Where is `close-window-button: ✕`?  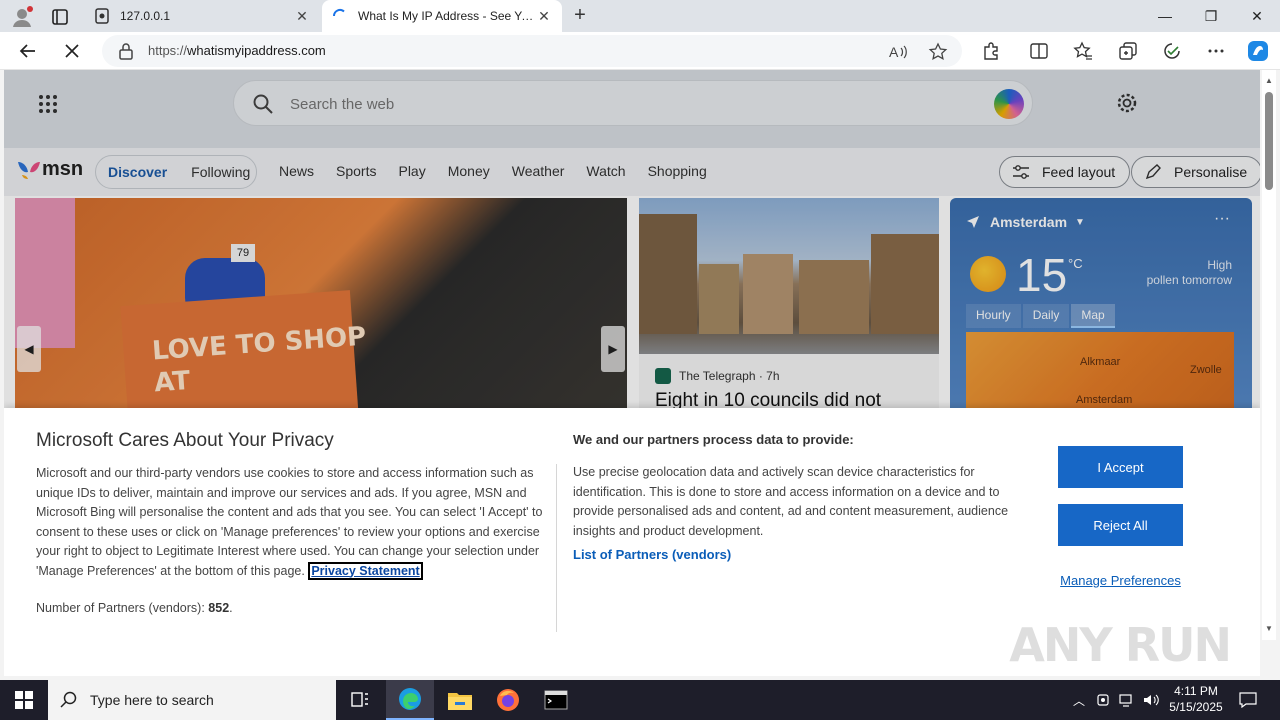 close-window-button: ✕ is located at coordinates (1257, 16).